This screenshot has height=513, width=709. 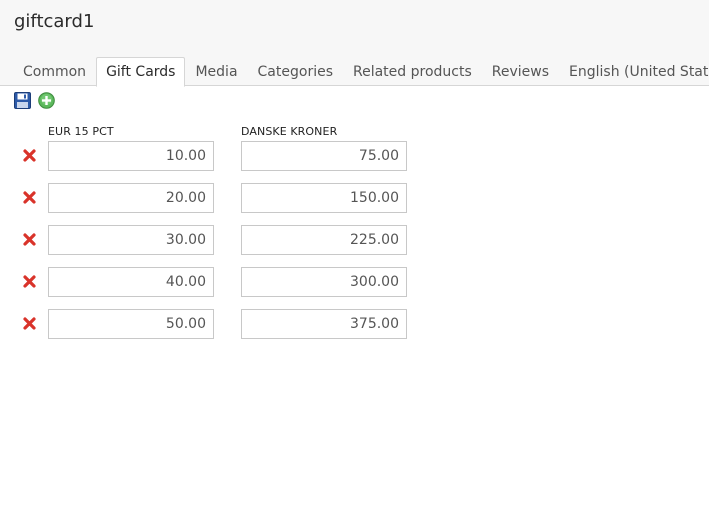 I want to click on eur-amount-field: 20.00, so click(x=131, y=198).